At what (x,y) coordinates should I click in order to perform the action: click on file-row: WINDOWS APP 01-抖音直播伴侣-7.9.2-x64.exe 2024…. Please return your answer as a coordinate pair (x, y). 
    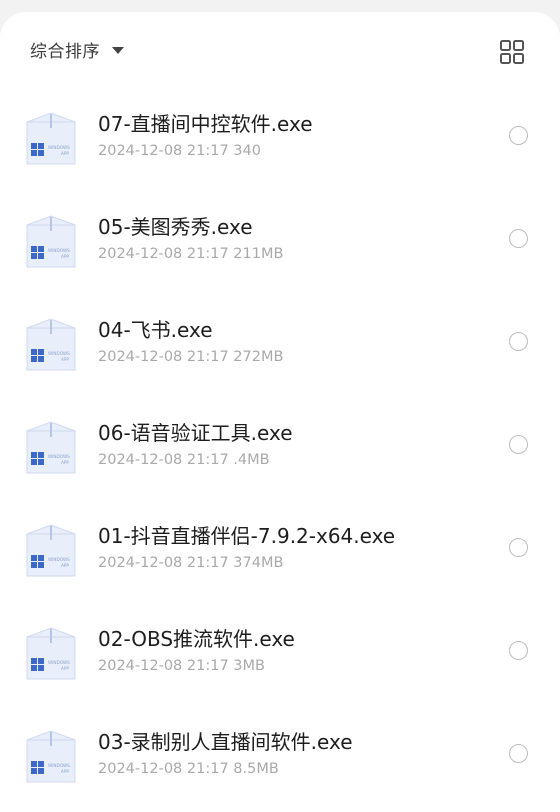
    Looking at the image, I should click on (280, 549).